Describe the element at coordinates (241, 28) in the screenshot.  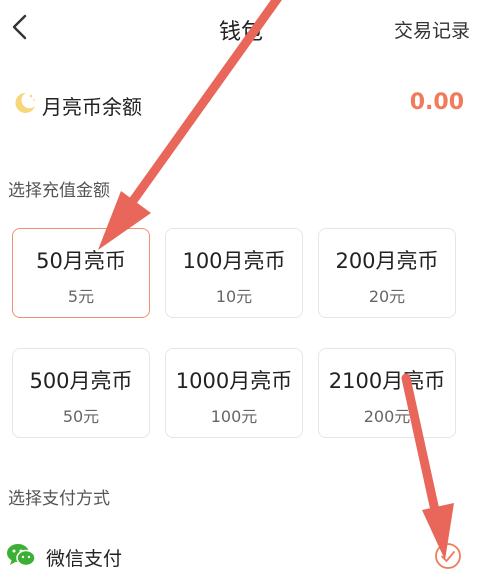
I see `header-bar: 钱包 交易记录` at that location.